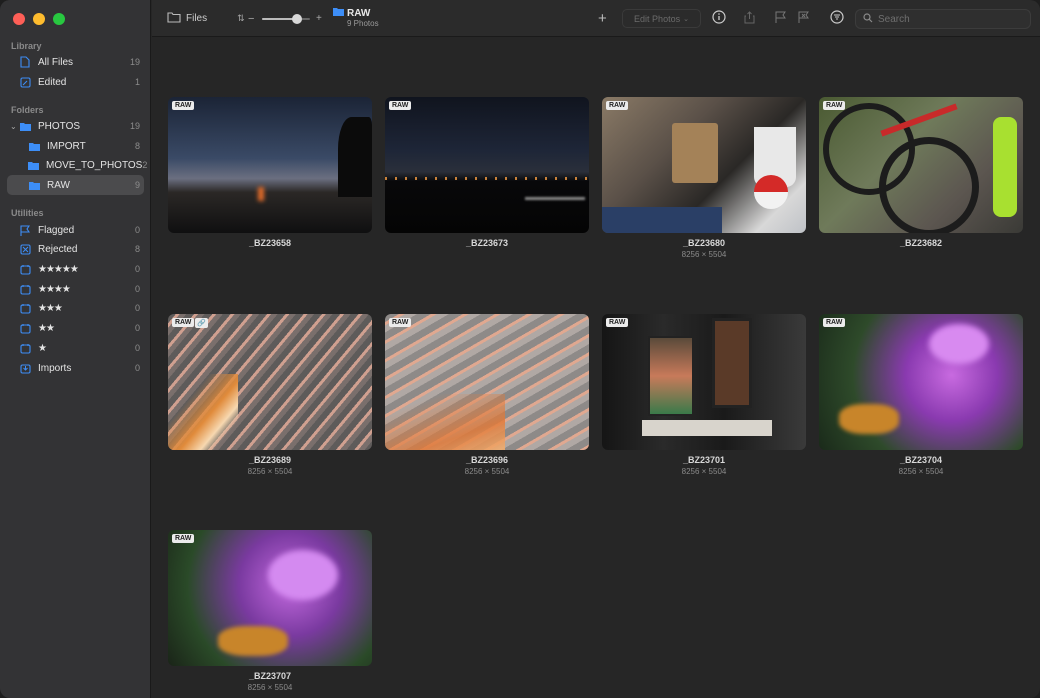  What do you see at coordinates (270, 382) in the screenshot?
I see `photo-thumbnail: RAW 🔗` at bounding box center [270, 382].